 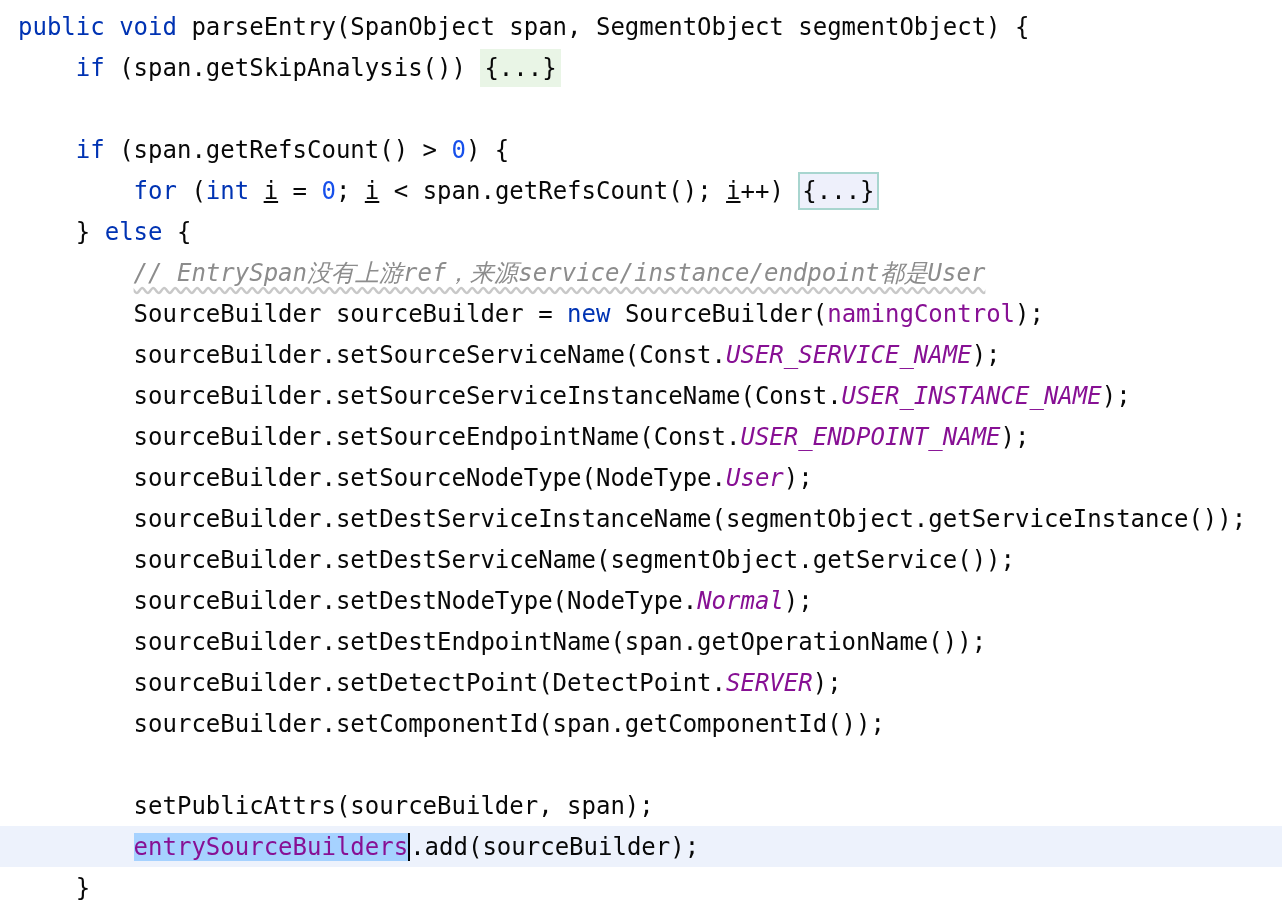 I want to click on code-text: if (span.getRefsCount() > 0) {, so click(x=292, y=150).